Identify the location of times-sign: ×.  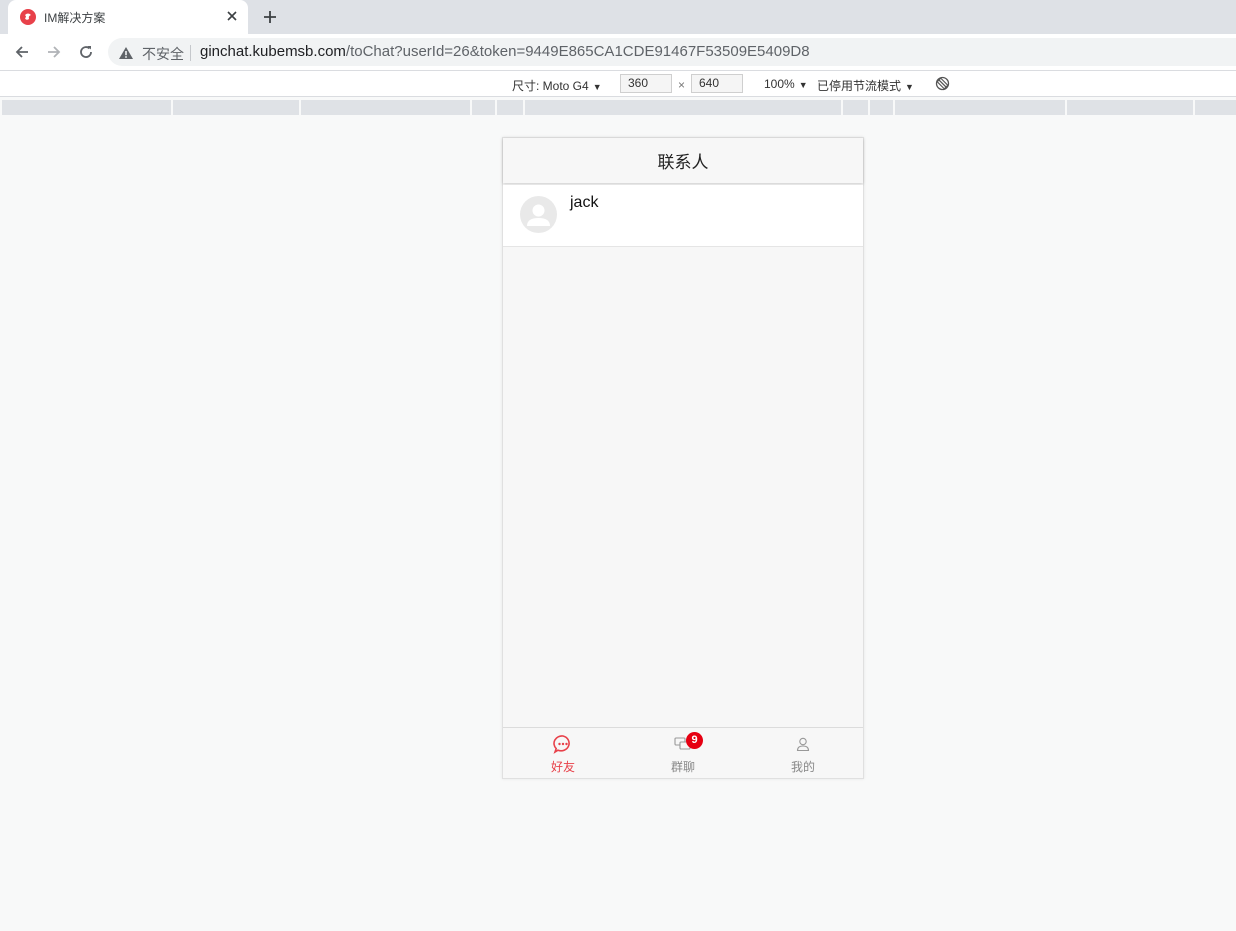
(682, 85).